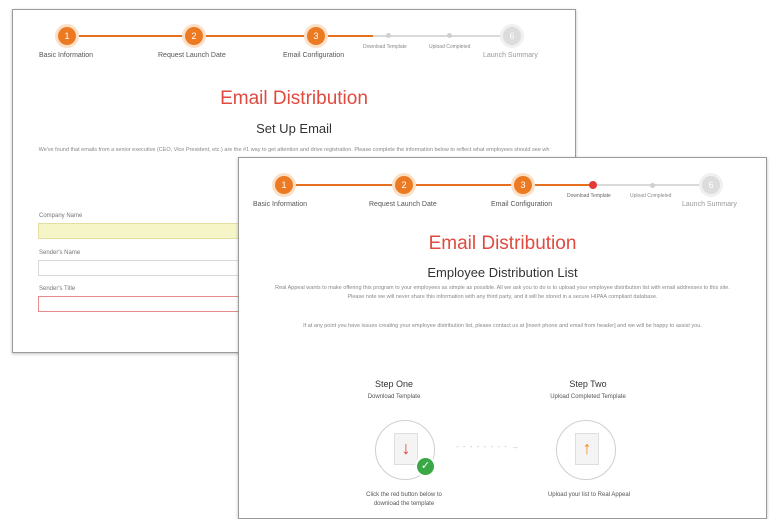 The height and width of the screenshot is (519, 770). What do you see at coordinates (148, 304) in the screenshot?
I see `sender-title-field` at bounding box center [148, 304].